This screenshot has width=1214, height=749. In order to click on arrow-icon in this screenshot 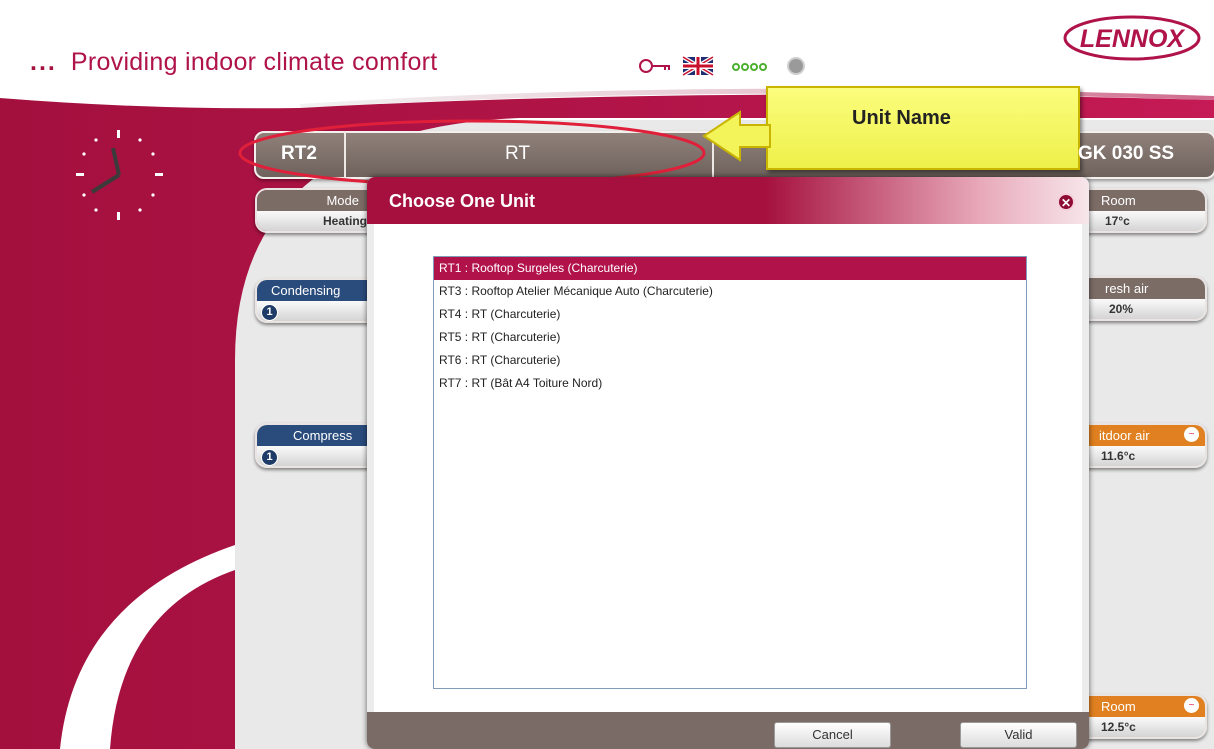, I will do `click(736, 136)`.